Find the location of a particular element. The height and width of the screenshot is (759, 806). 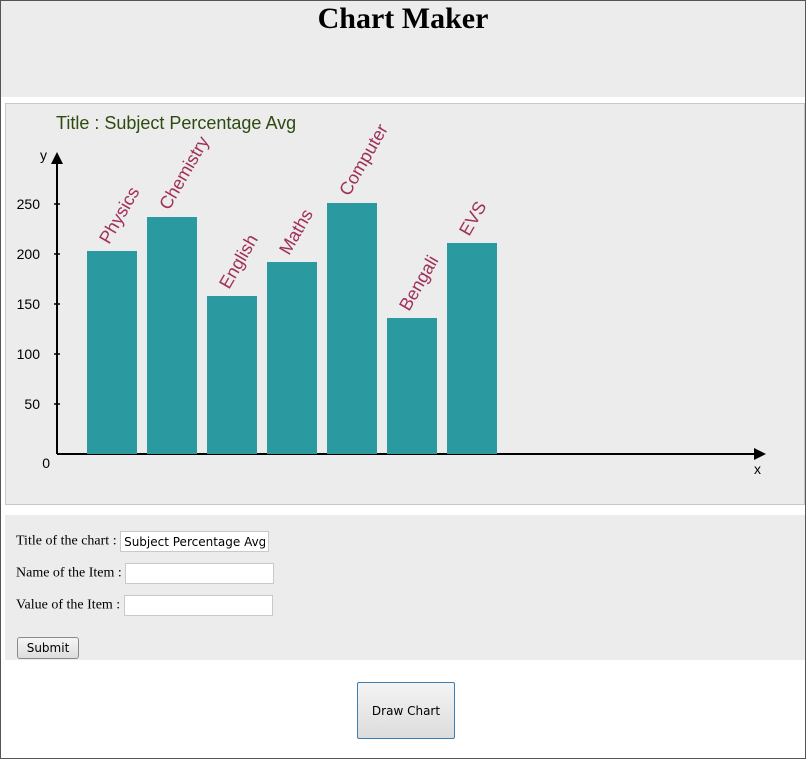

y-axis-arrow is located at coordinates (57, 158).